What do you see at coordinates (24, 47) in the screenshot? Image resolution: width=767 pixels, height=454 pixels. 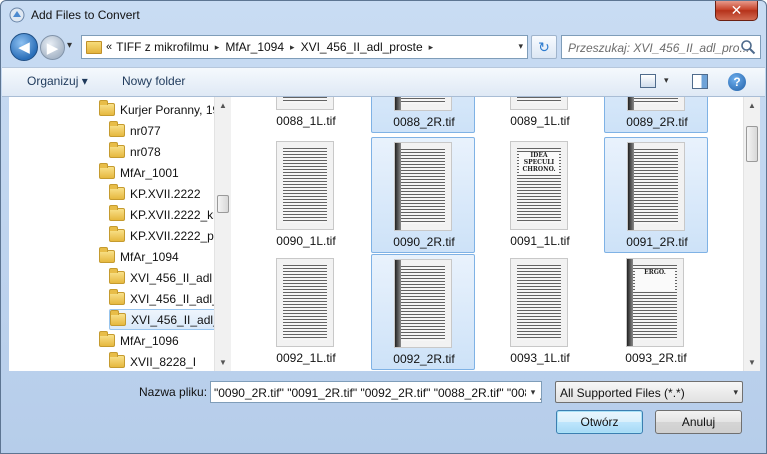 I see `back-button: ◀` at bounding box center [24, 47].